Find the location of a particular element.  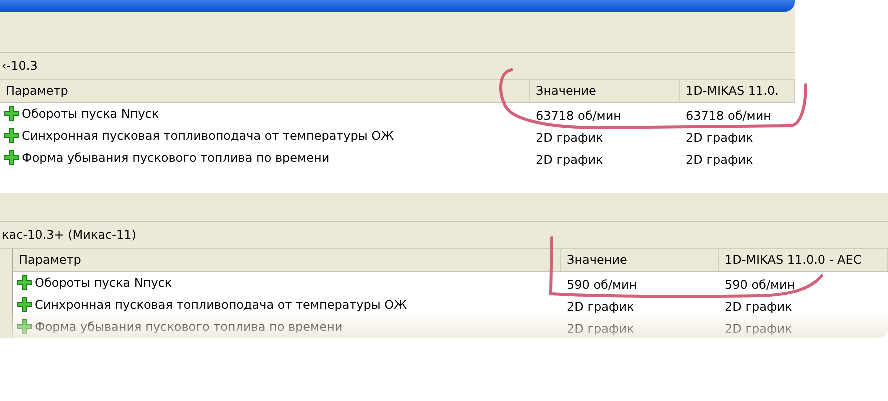

value-cell-text: 590 об/мин is located at coordinates (602, 285).